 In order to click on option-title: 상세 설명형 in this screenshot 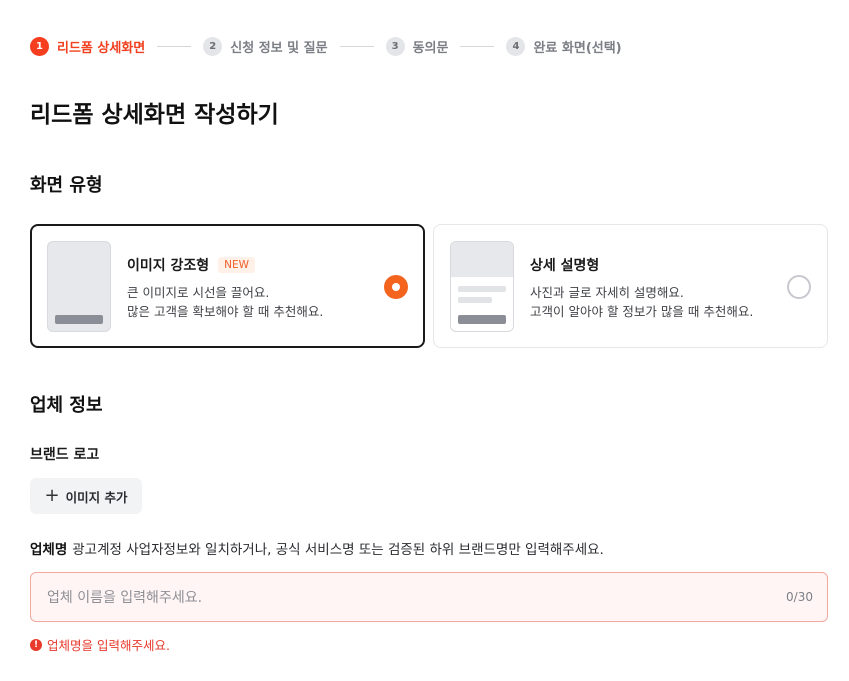, I will do `click(564, 265)`.